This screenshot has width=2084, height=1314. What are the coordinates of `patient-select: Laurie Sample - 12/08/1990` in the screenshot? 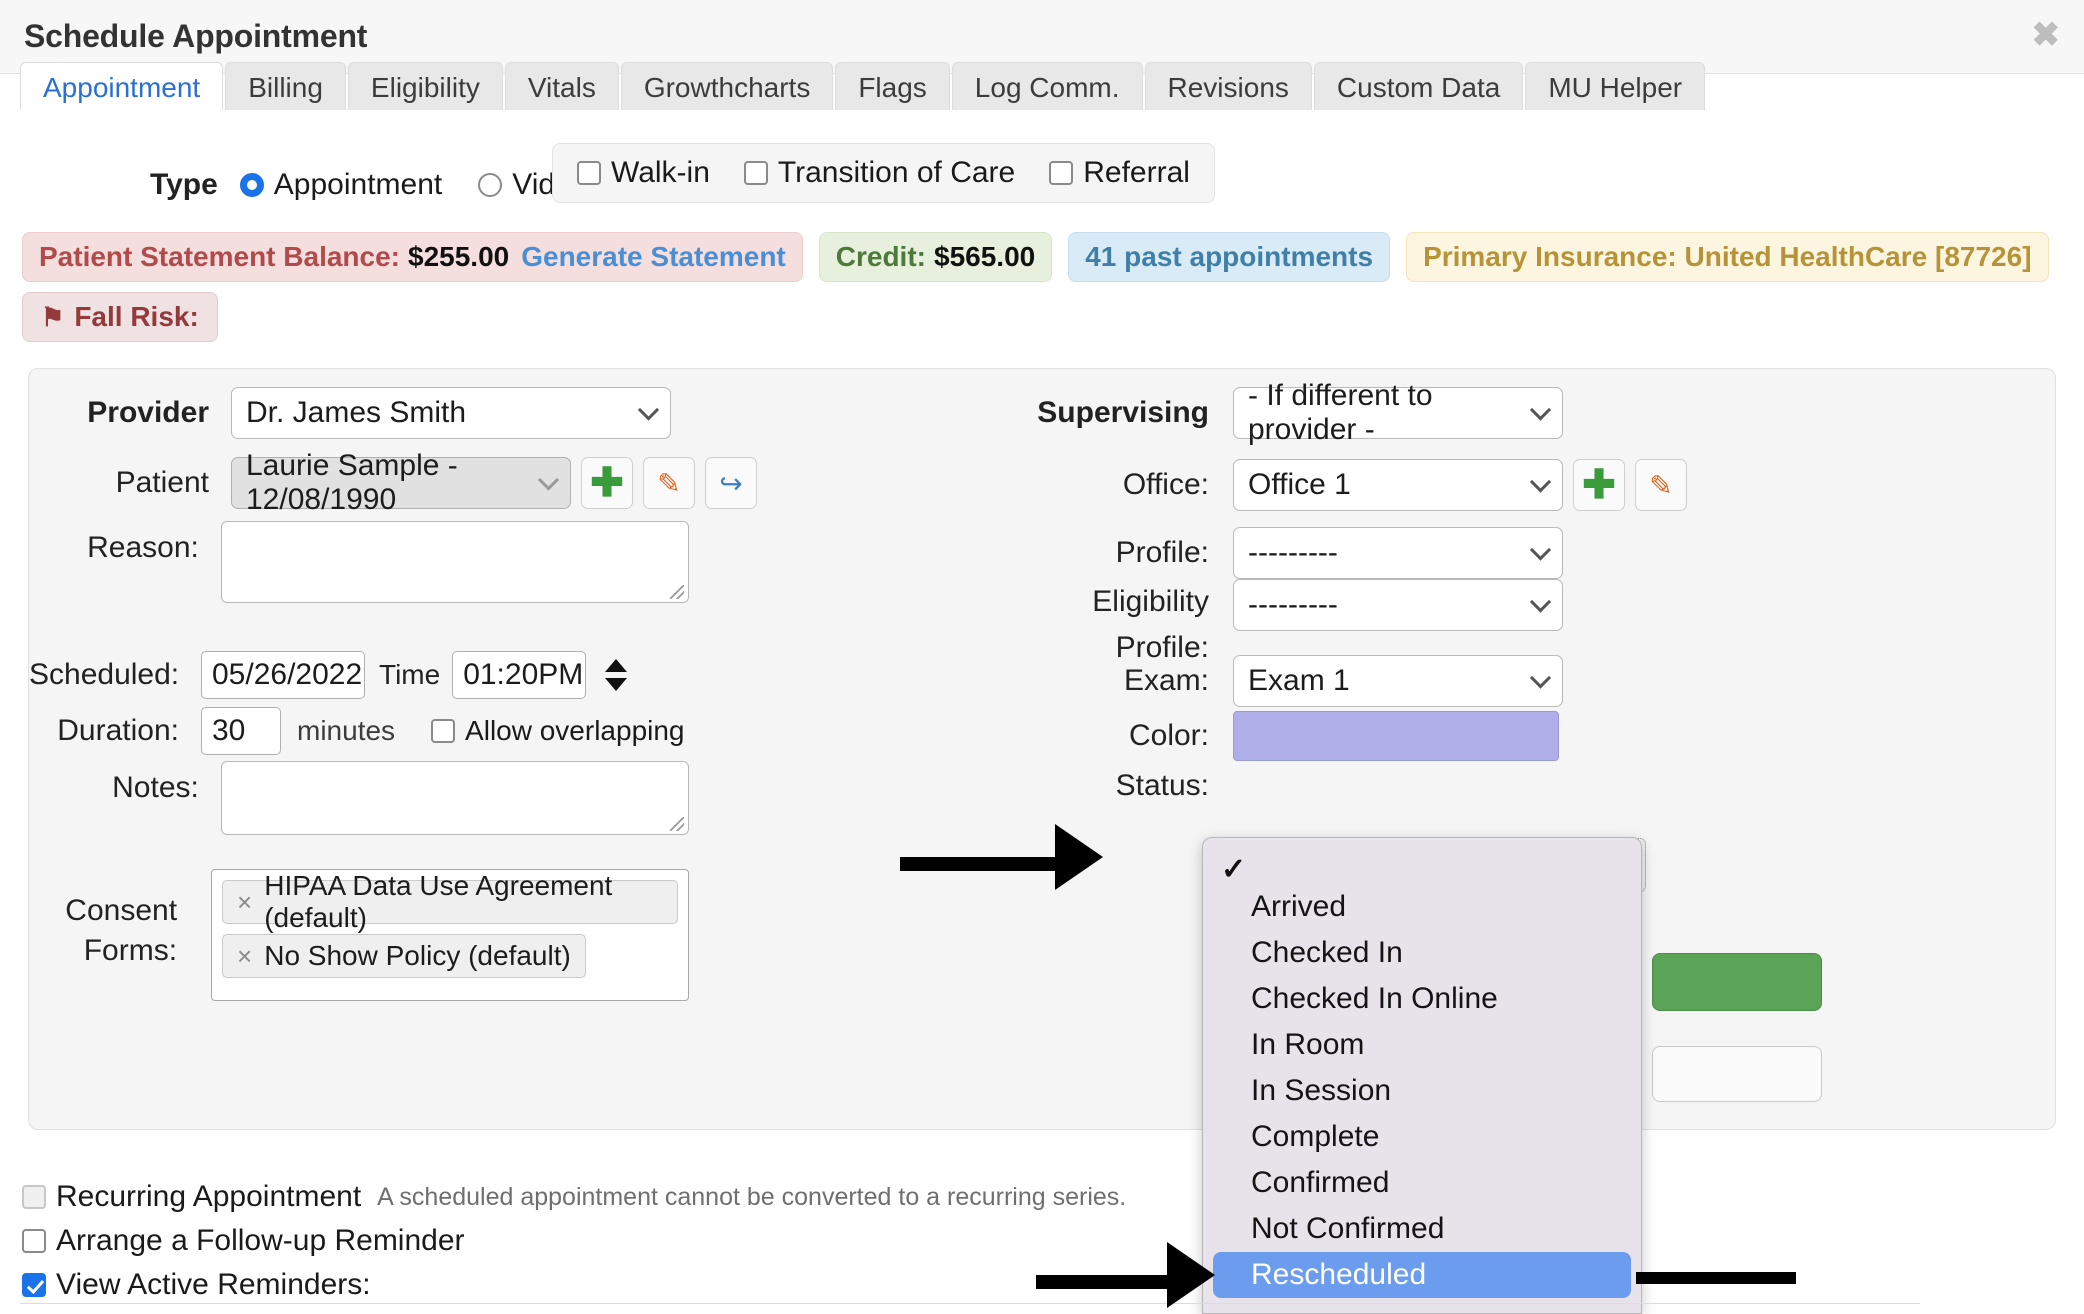 It's located at (401, 482).